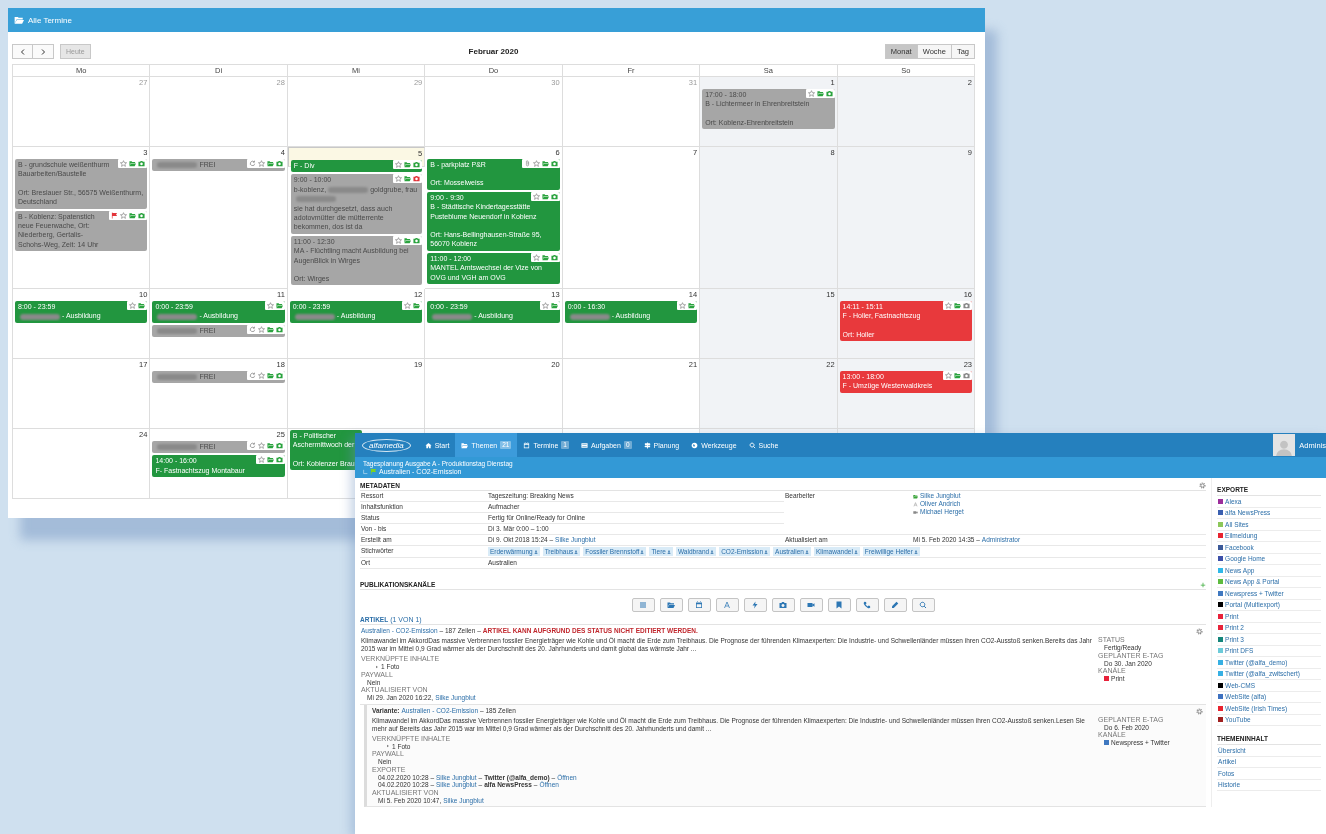  I want to click on signpost-icon, so click(647, 445).